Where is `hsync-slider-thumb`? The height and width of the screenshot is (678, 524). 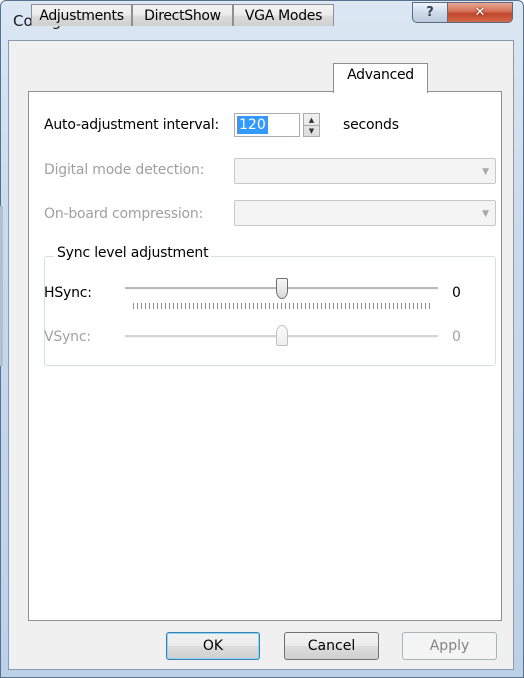
hsync-slider-thumb is located at coordinates (281, 288).